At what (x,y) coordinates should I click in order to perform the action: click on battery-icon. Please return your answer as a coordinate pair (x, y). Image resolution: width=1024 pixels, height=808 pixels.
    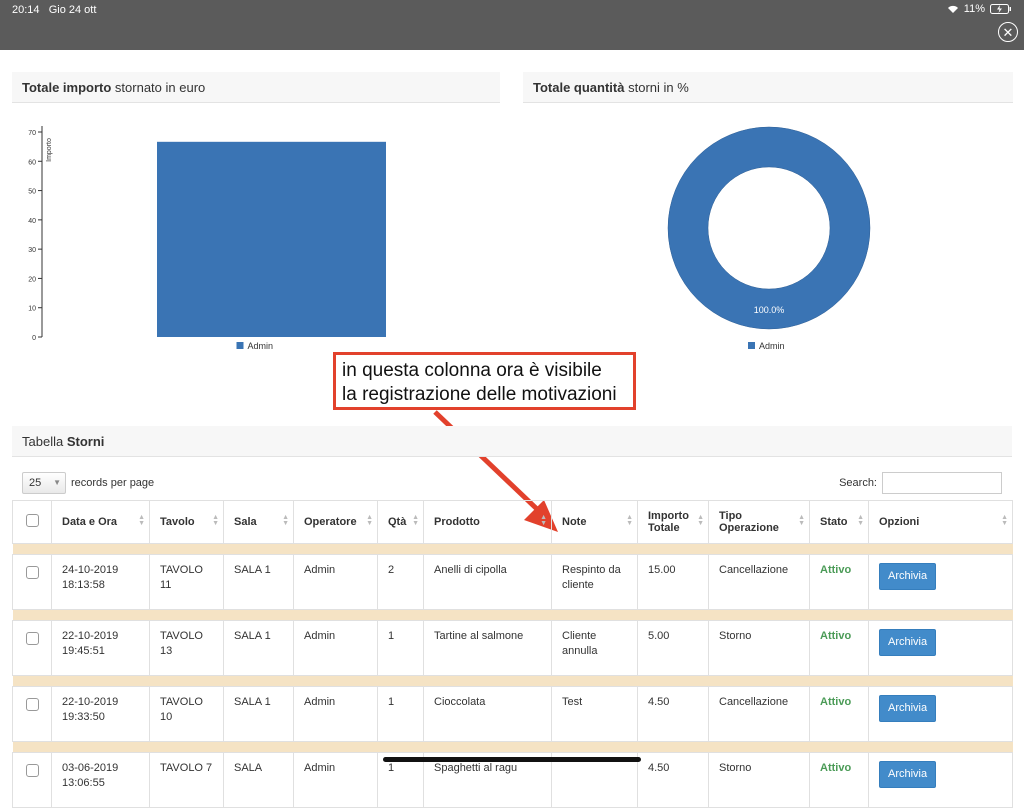
    Looking at the image, I should click on (1000, 9).